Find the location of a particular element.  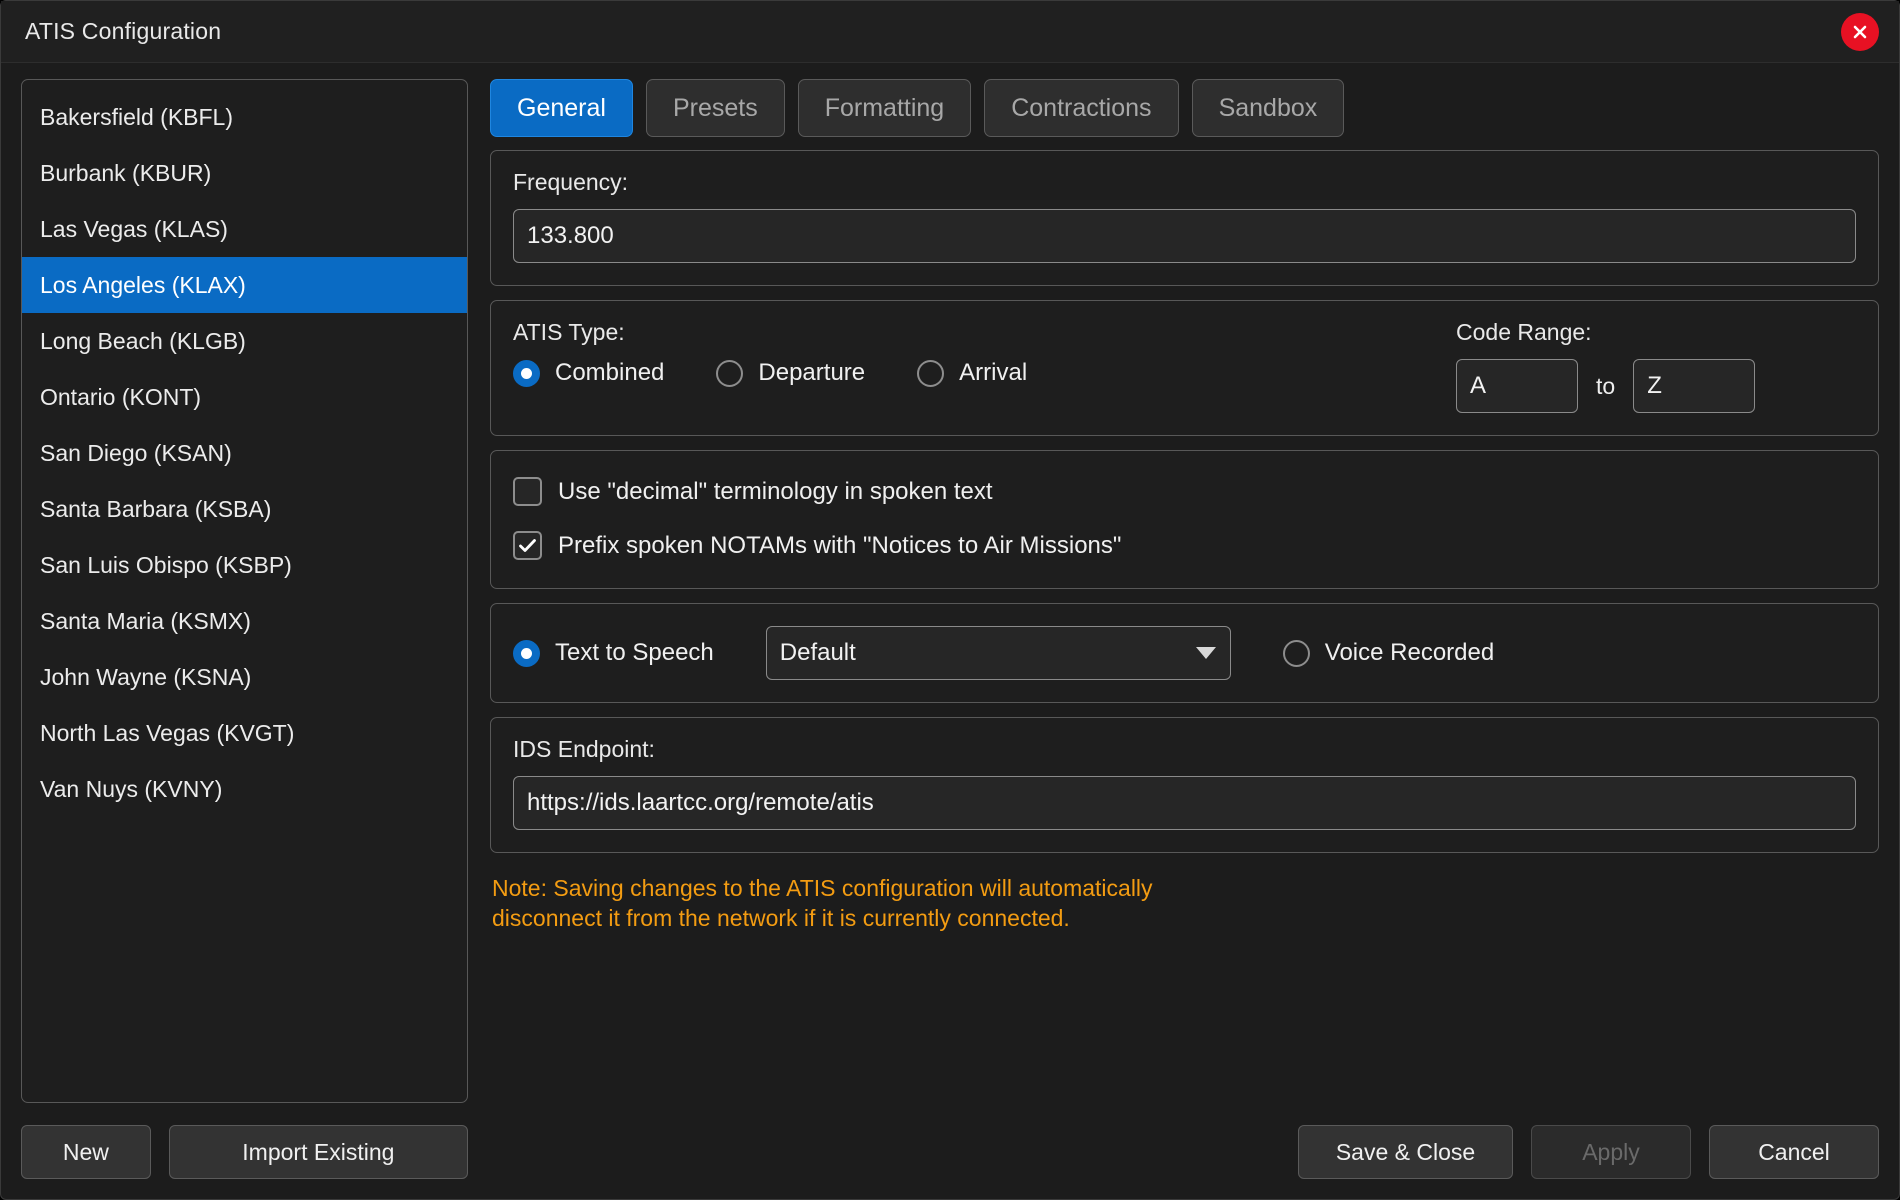

cancel-button: Cancel is located at coordinates (1794, 1152).